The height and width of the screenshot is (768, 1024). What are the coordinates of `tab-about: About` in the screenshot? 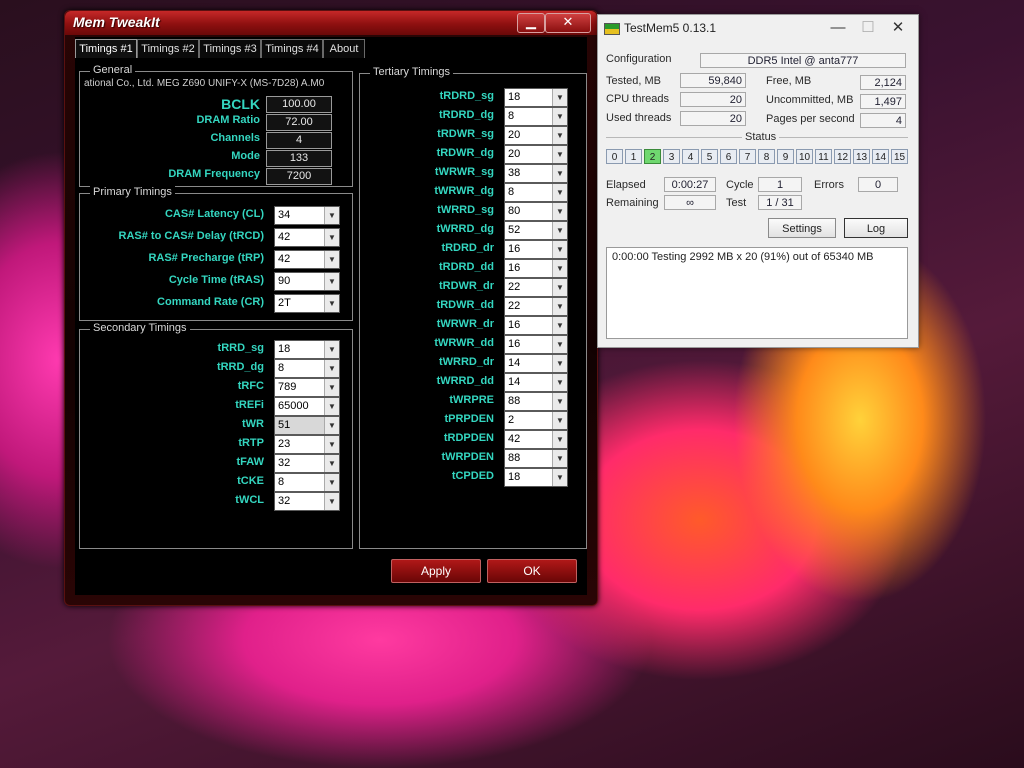 It's located at (344, 48).